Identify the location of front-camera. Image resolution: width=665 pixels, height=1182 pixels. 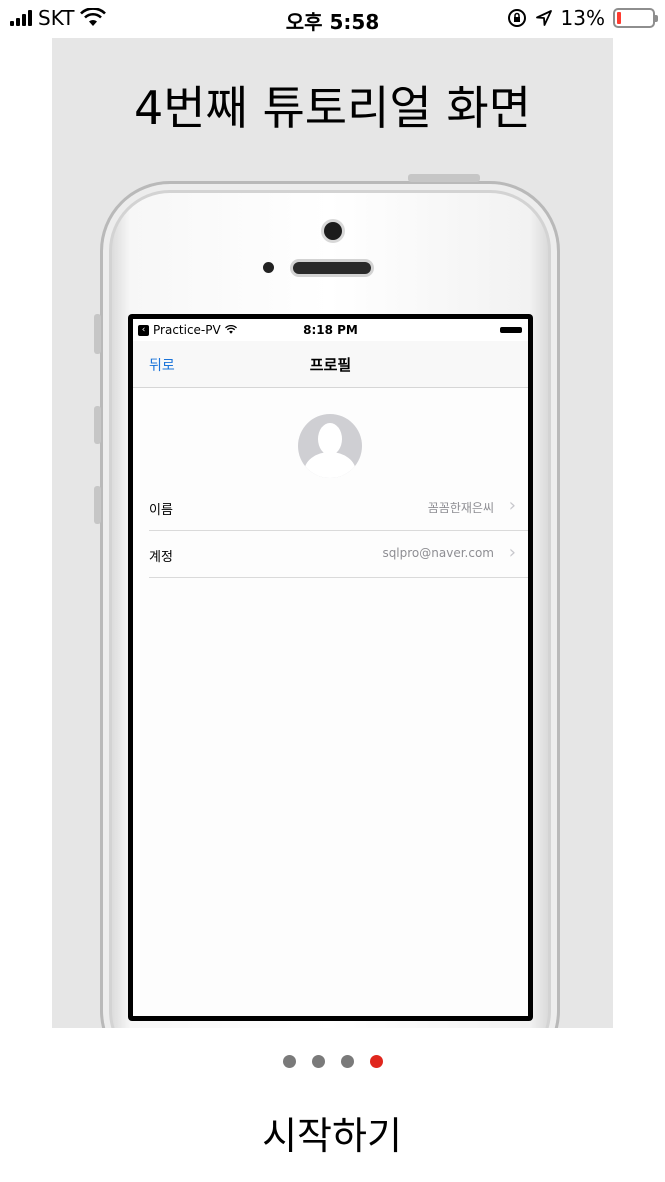
(333, 231).